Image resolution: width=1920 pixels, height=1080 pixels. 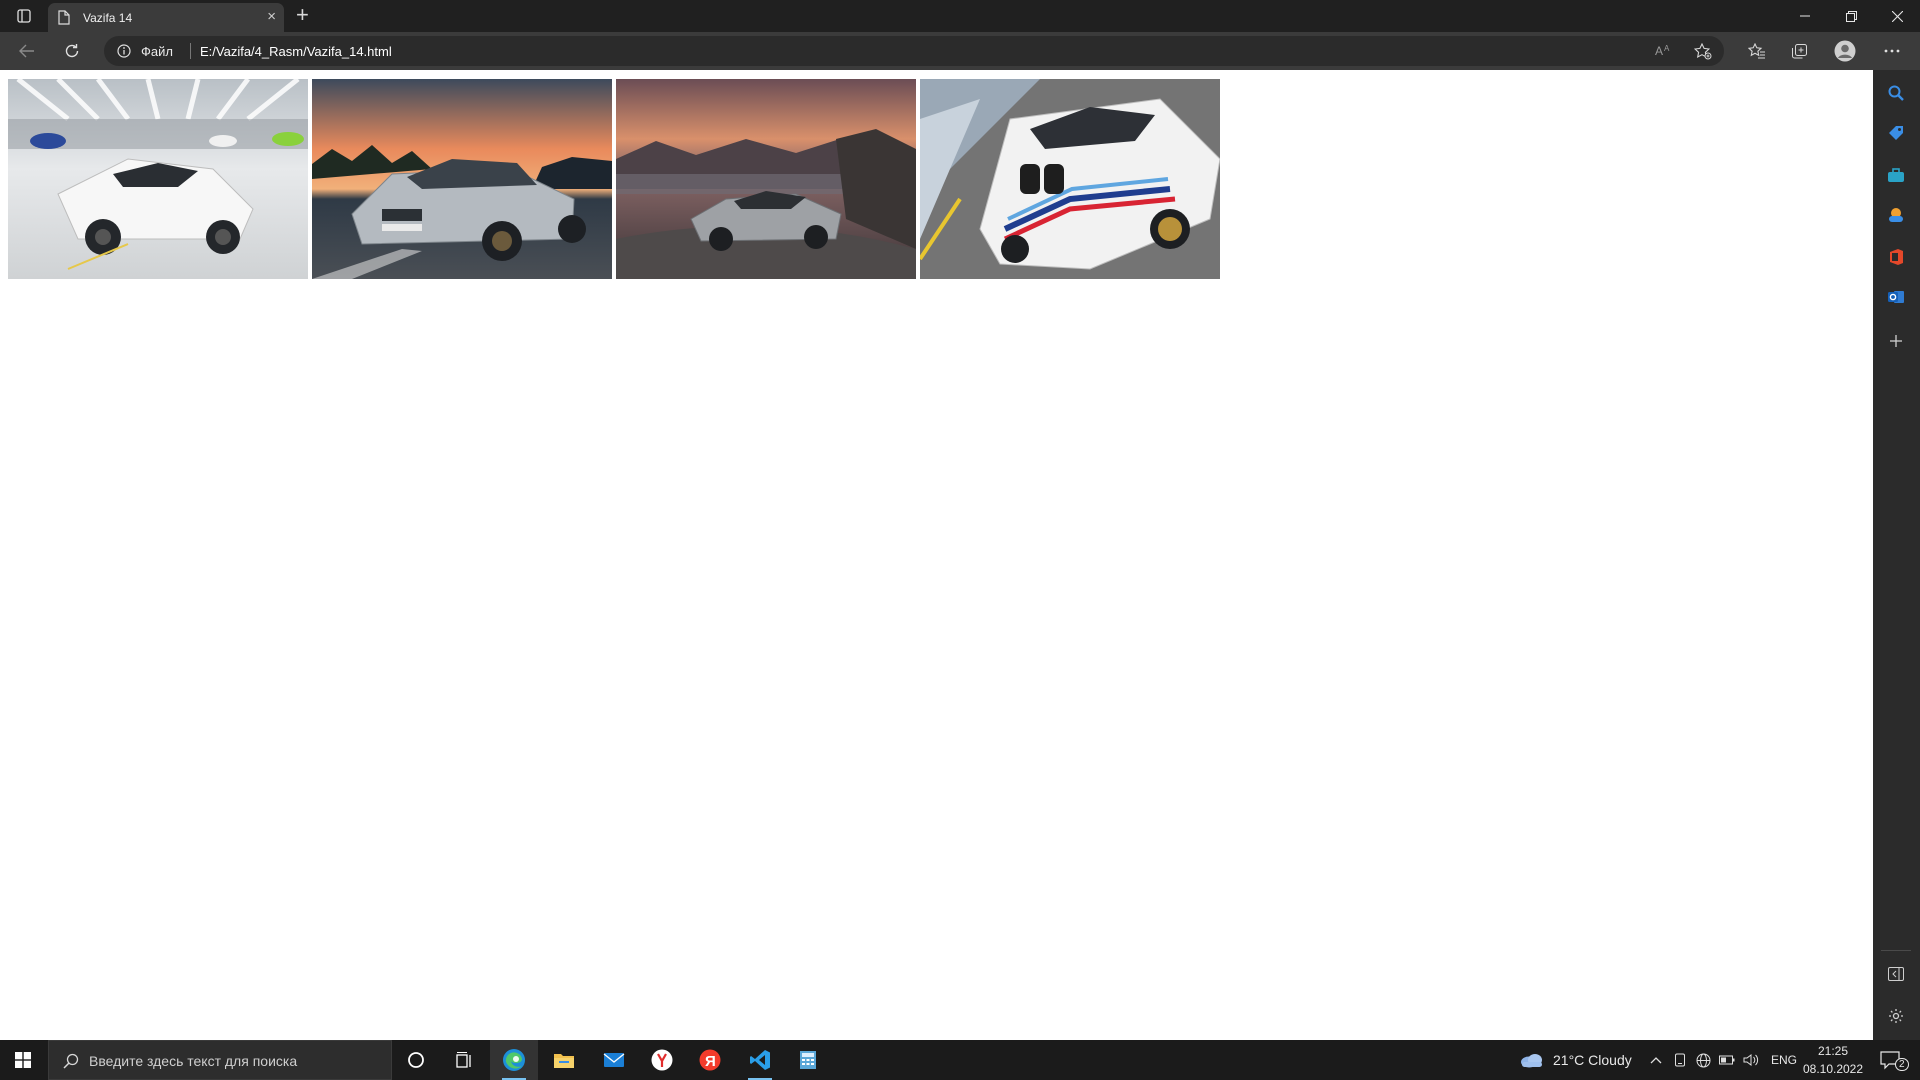 I want to click on yandex-icon: Я, so click(x=710, y=1060).